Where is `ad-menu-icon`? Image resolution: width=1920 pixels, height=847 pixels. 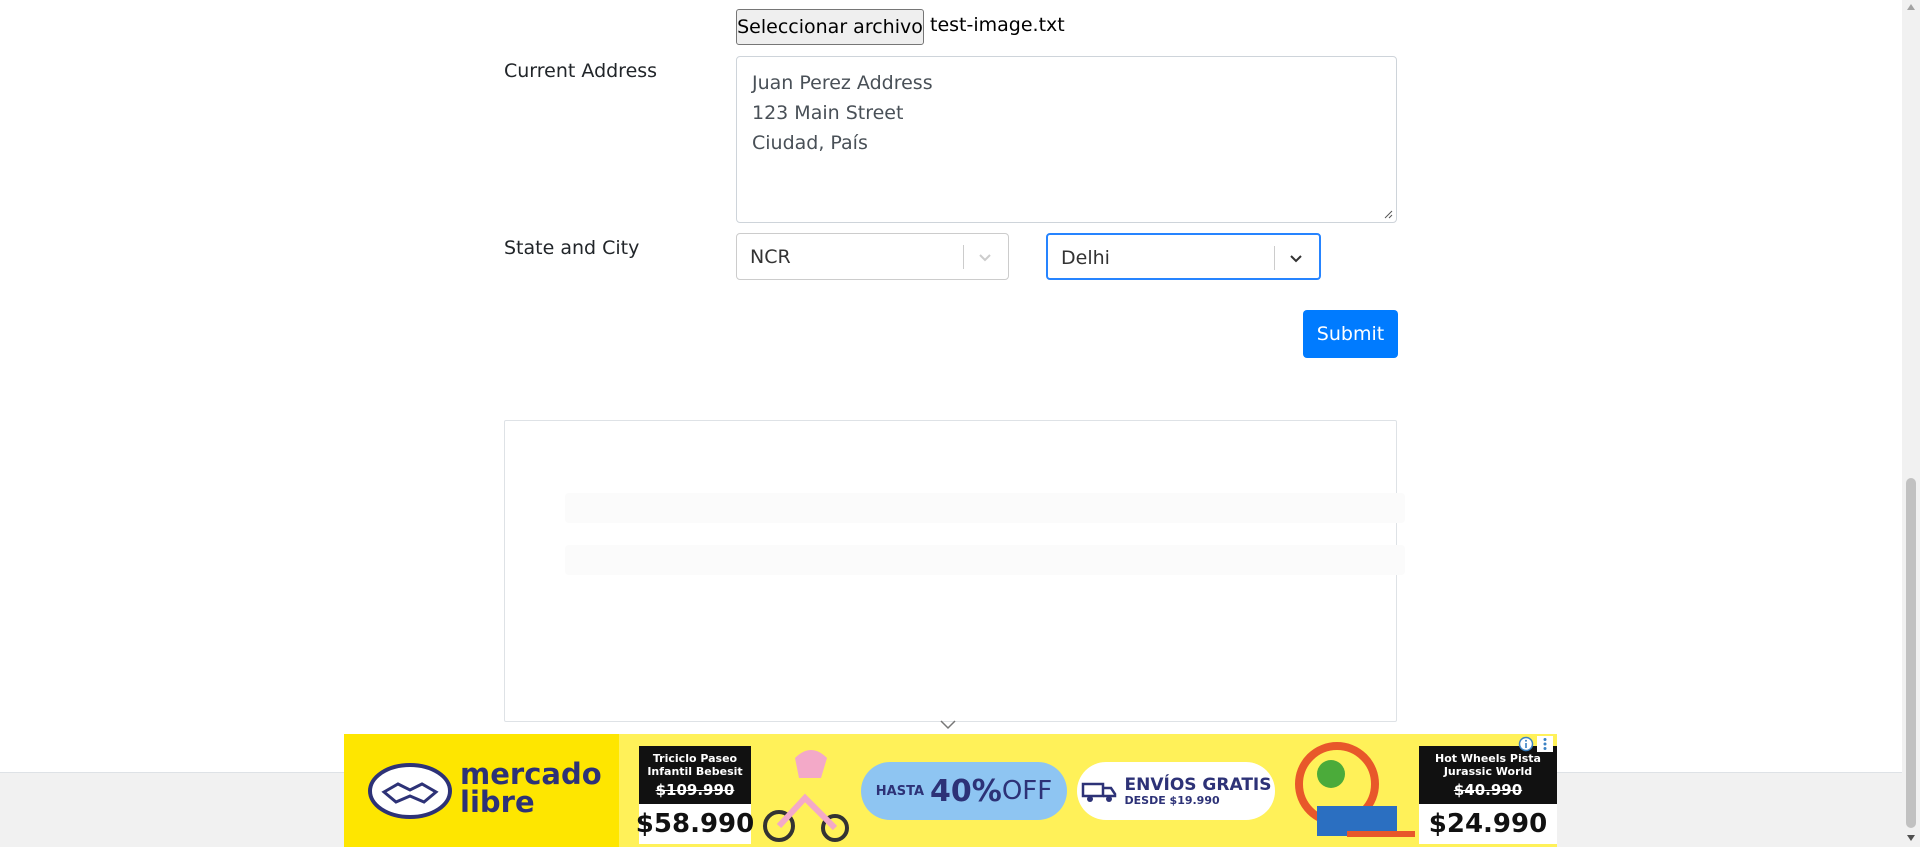 ad-menu-icon is located at coordinates (1545, 744).